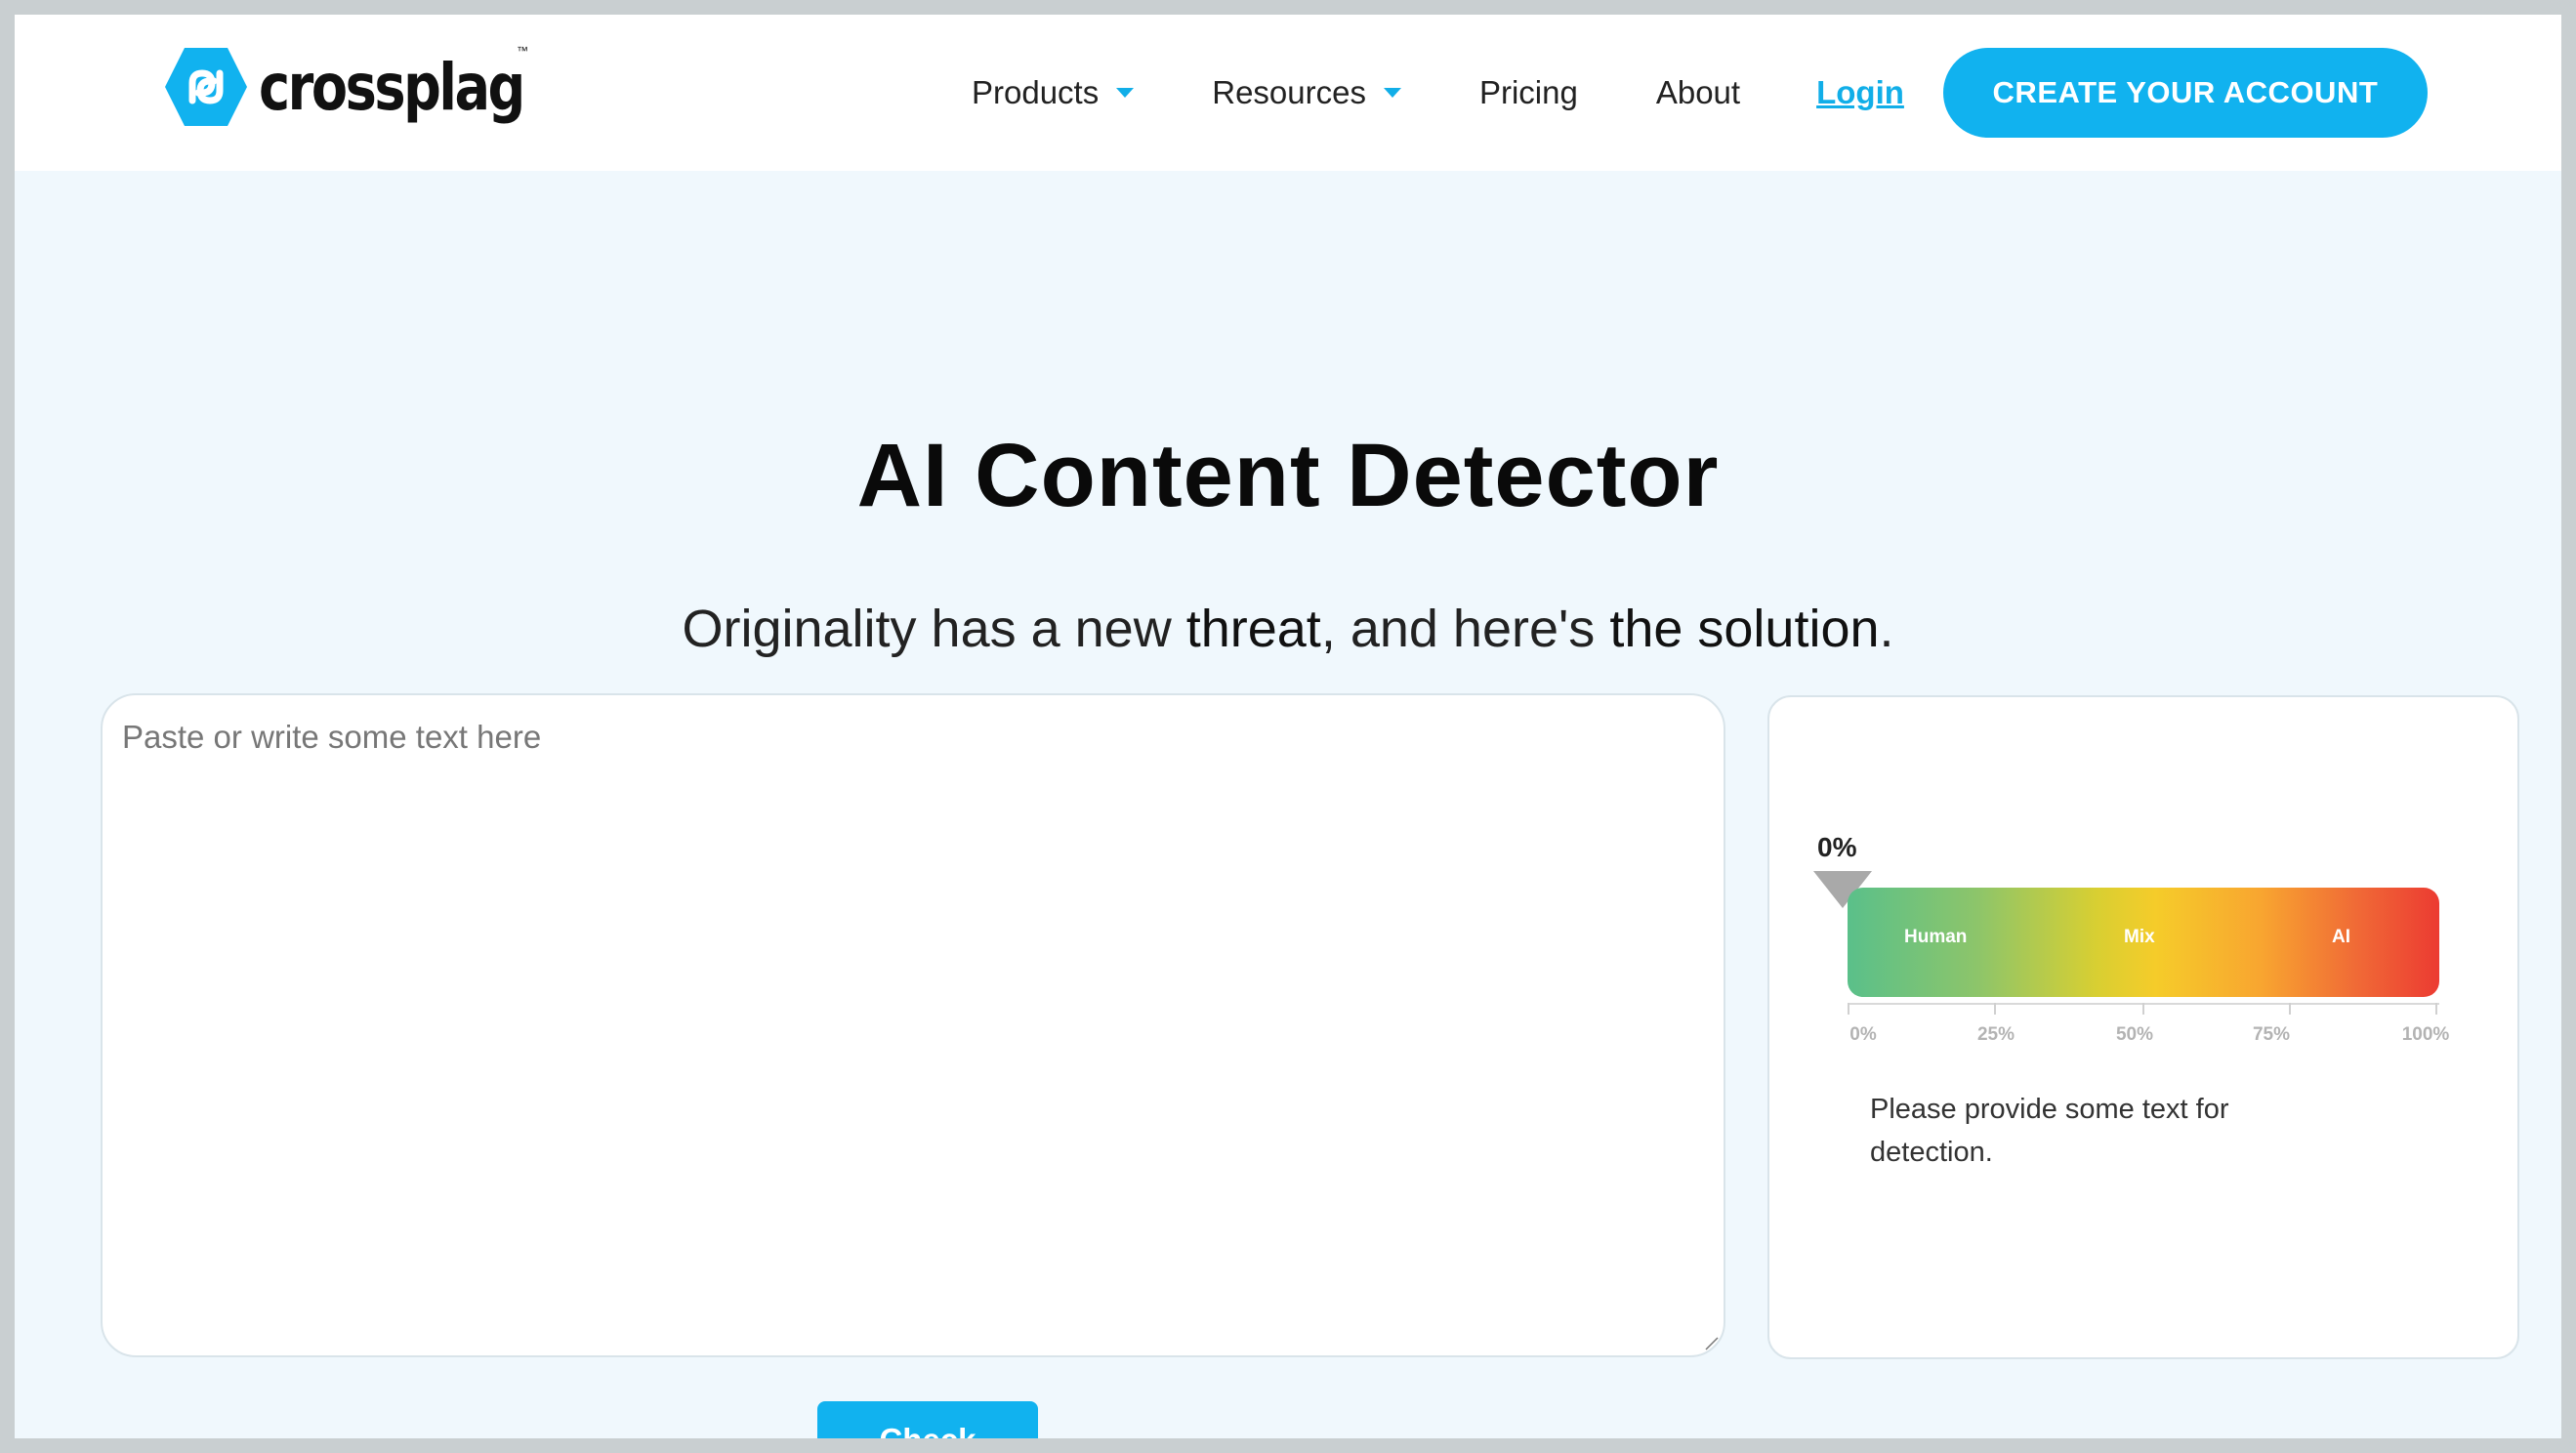 The image size is (2576, 1453). What do you see at coordinates (2185, 93) in the screenshot?
I see `create-account-button: CREATE YOUR ACCOUNT` at bounding box center [2185, 93].